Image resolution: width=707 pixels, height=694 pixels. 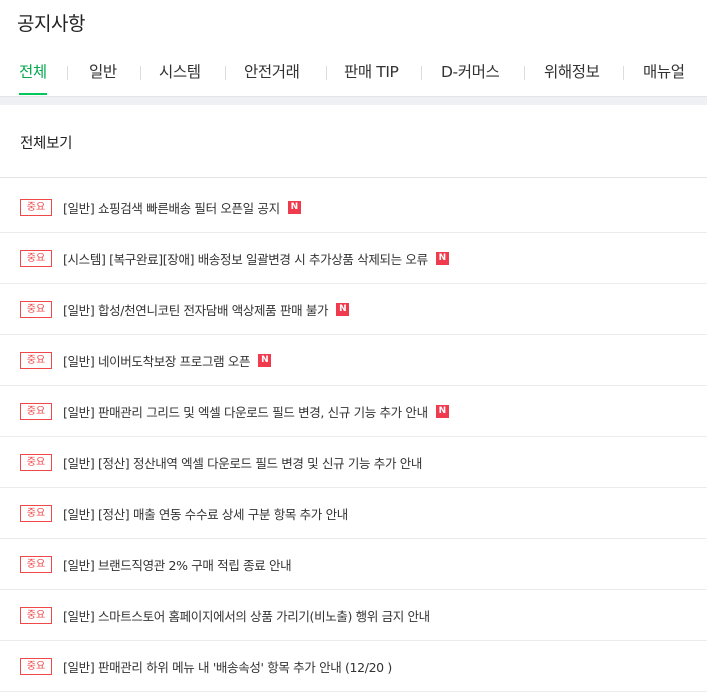 What do you see at coordinates (353, 513) in the screenshot?
I see `notice-row: 중요 [일반] [정산] 매출 연동 수수료 상세 구분 항목 추가 안내` at bounding box center [353, 513].